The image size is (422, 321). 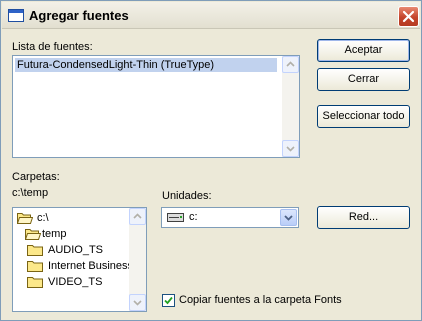 I want to click on hard-drive-icon, so click(x=175, y=217).